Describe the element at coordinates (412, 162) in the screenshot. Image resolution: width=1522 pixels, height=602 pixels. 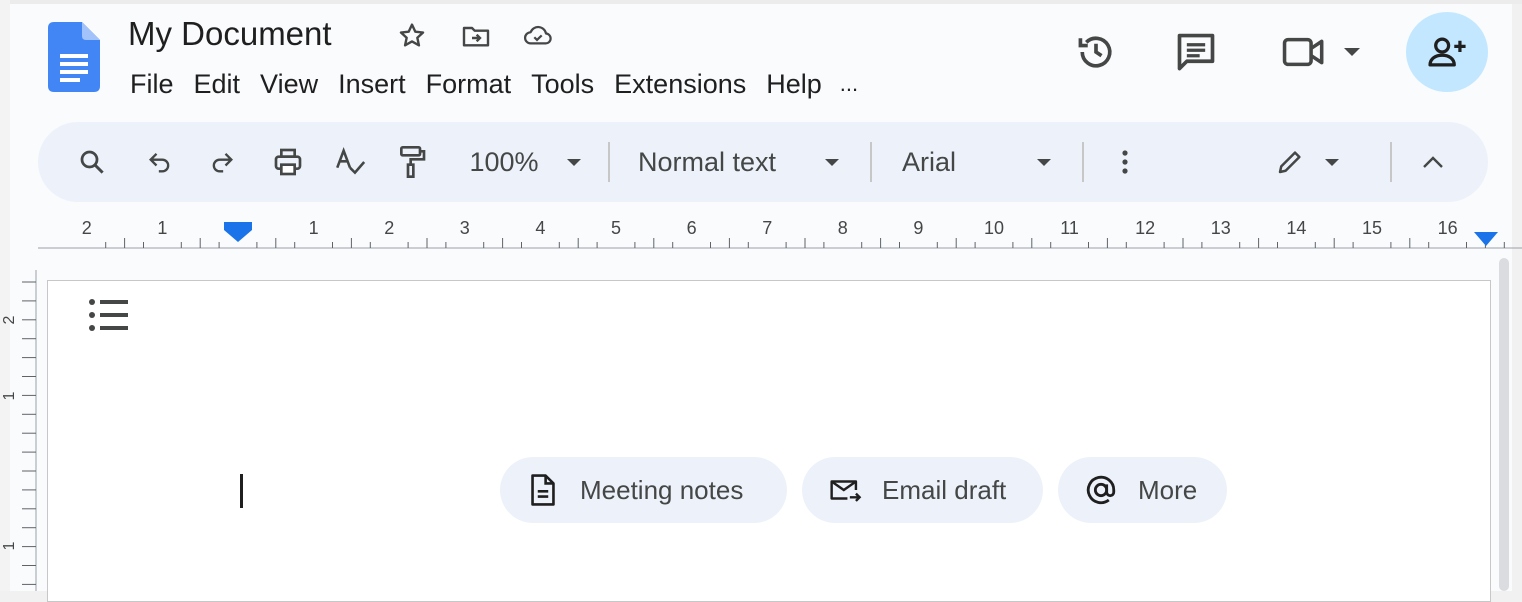
I see `paint-format-icon` at that location.